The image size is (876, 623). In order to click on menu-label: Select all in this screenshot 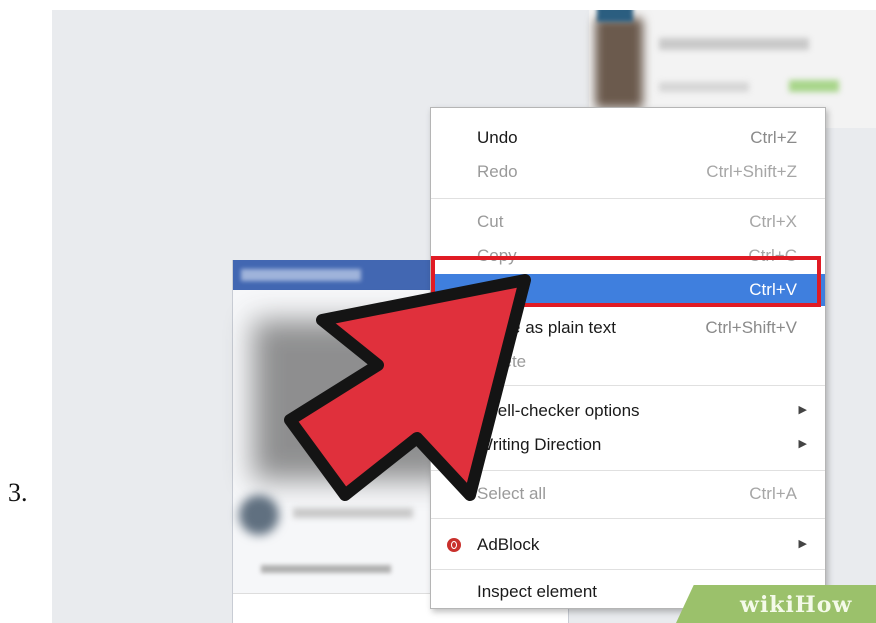, I will do `click(511, 493)`.